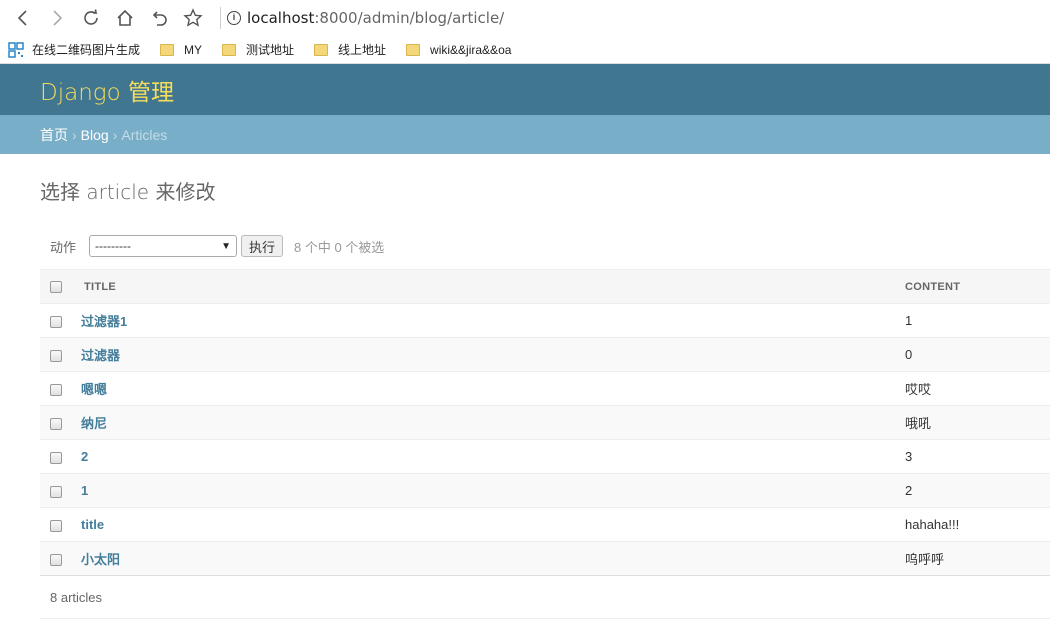  Describe the element at coordinates (94, 389) in the screenshot. I see `row-title-link: 嗯嗯` at that location.